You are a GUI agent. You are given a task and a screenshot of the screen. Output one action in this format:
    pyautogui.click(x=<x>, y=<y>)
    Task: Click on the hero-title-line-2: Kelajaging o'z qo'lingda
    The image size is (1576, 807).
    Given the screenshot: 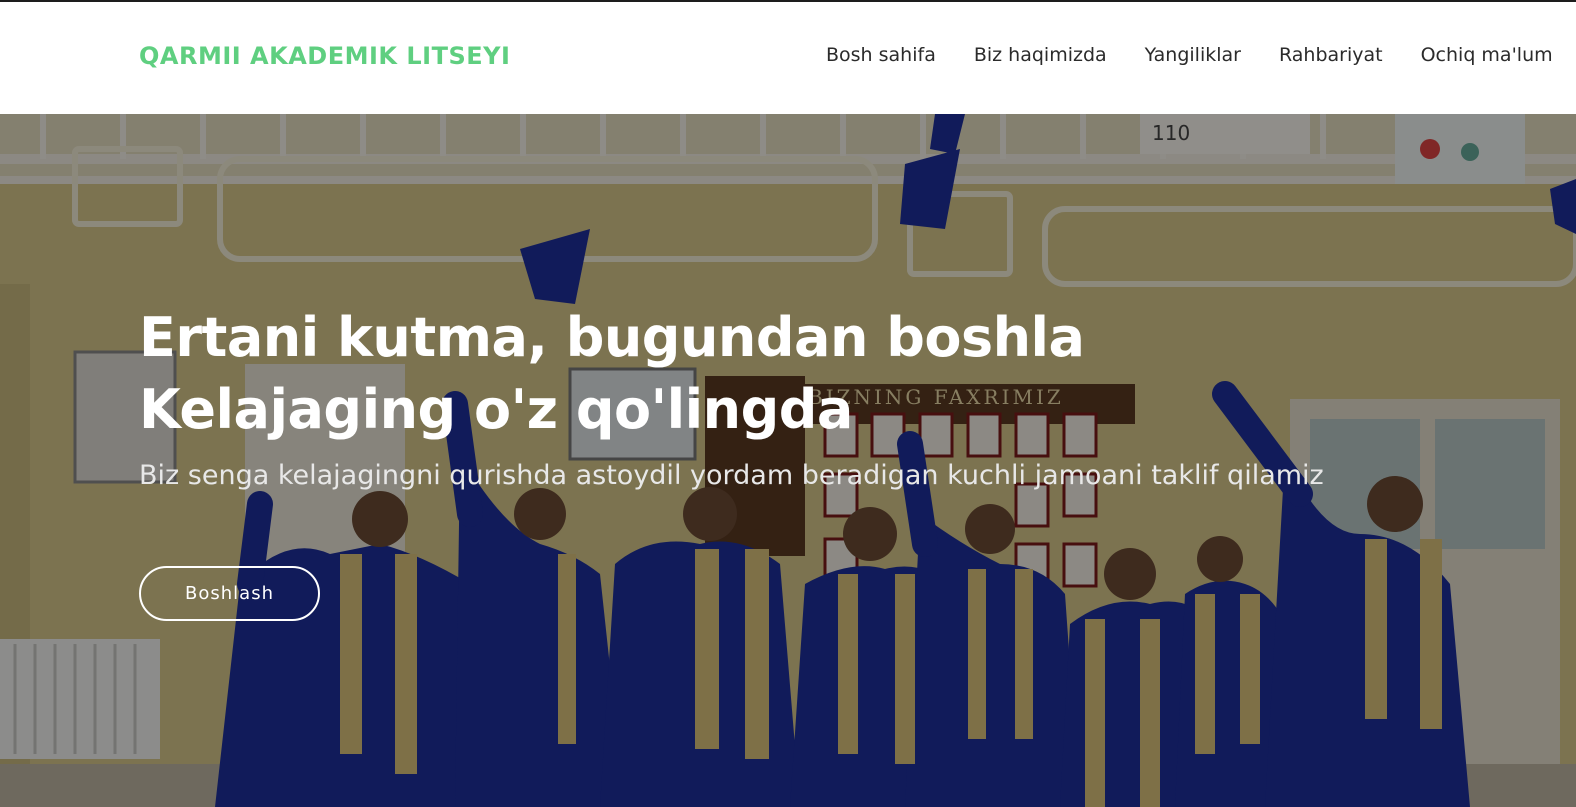 What is the action you would take?
    pyautogui.click(x=496, y=409)
    